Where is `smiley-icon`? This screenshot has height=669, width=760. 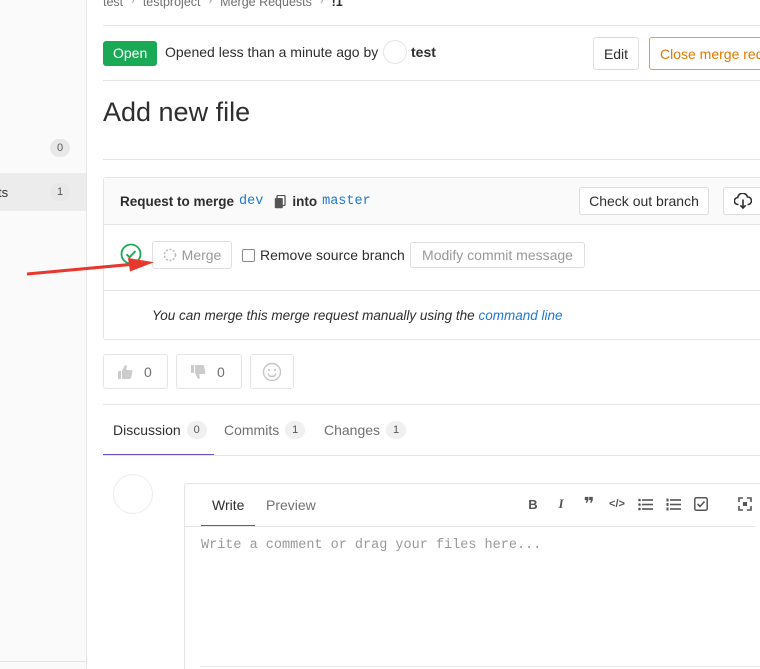 smiley-icon is located at coordinates (272, 371).